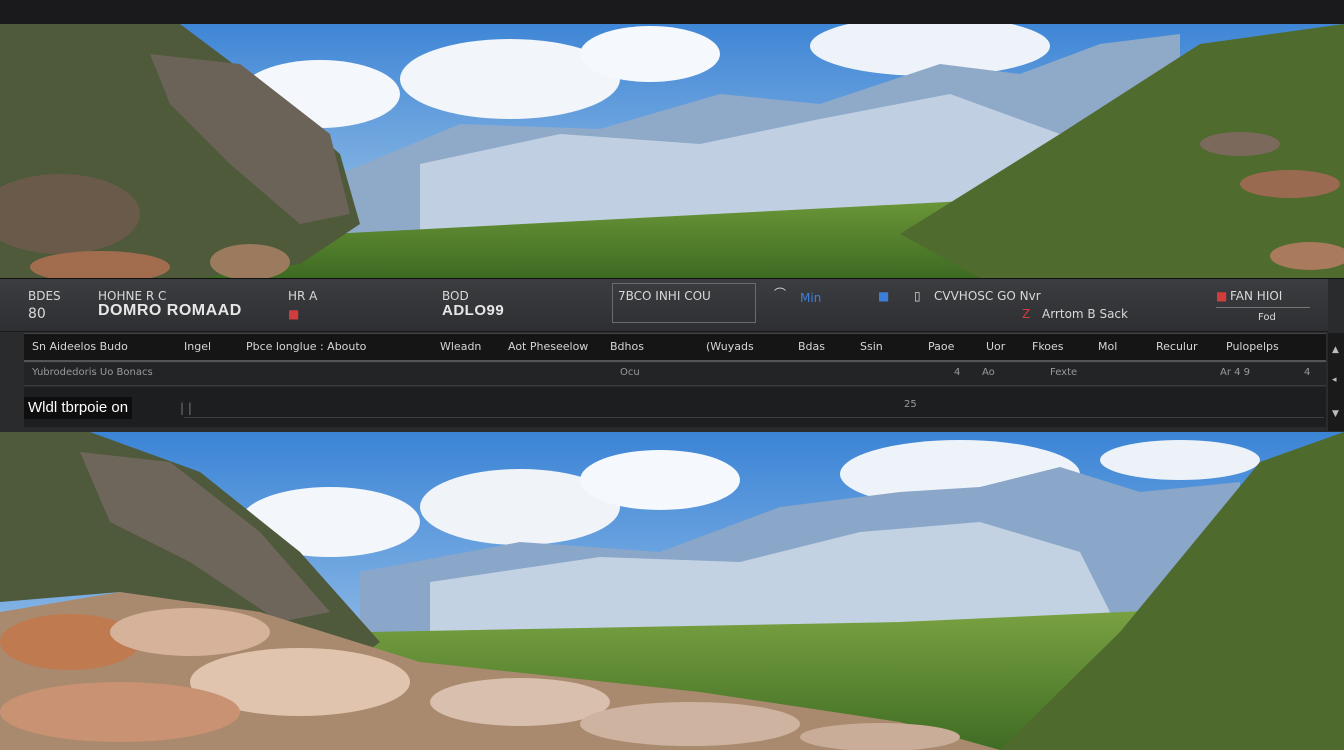  What do you see at coordinates (675, 407) in the screenshot?
I see `input-row: Wldl tbrpoie on | | 25` at bounding box center [675, 407].